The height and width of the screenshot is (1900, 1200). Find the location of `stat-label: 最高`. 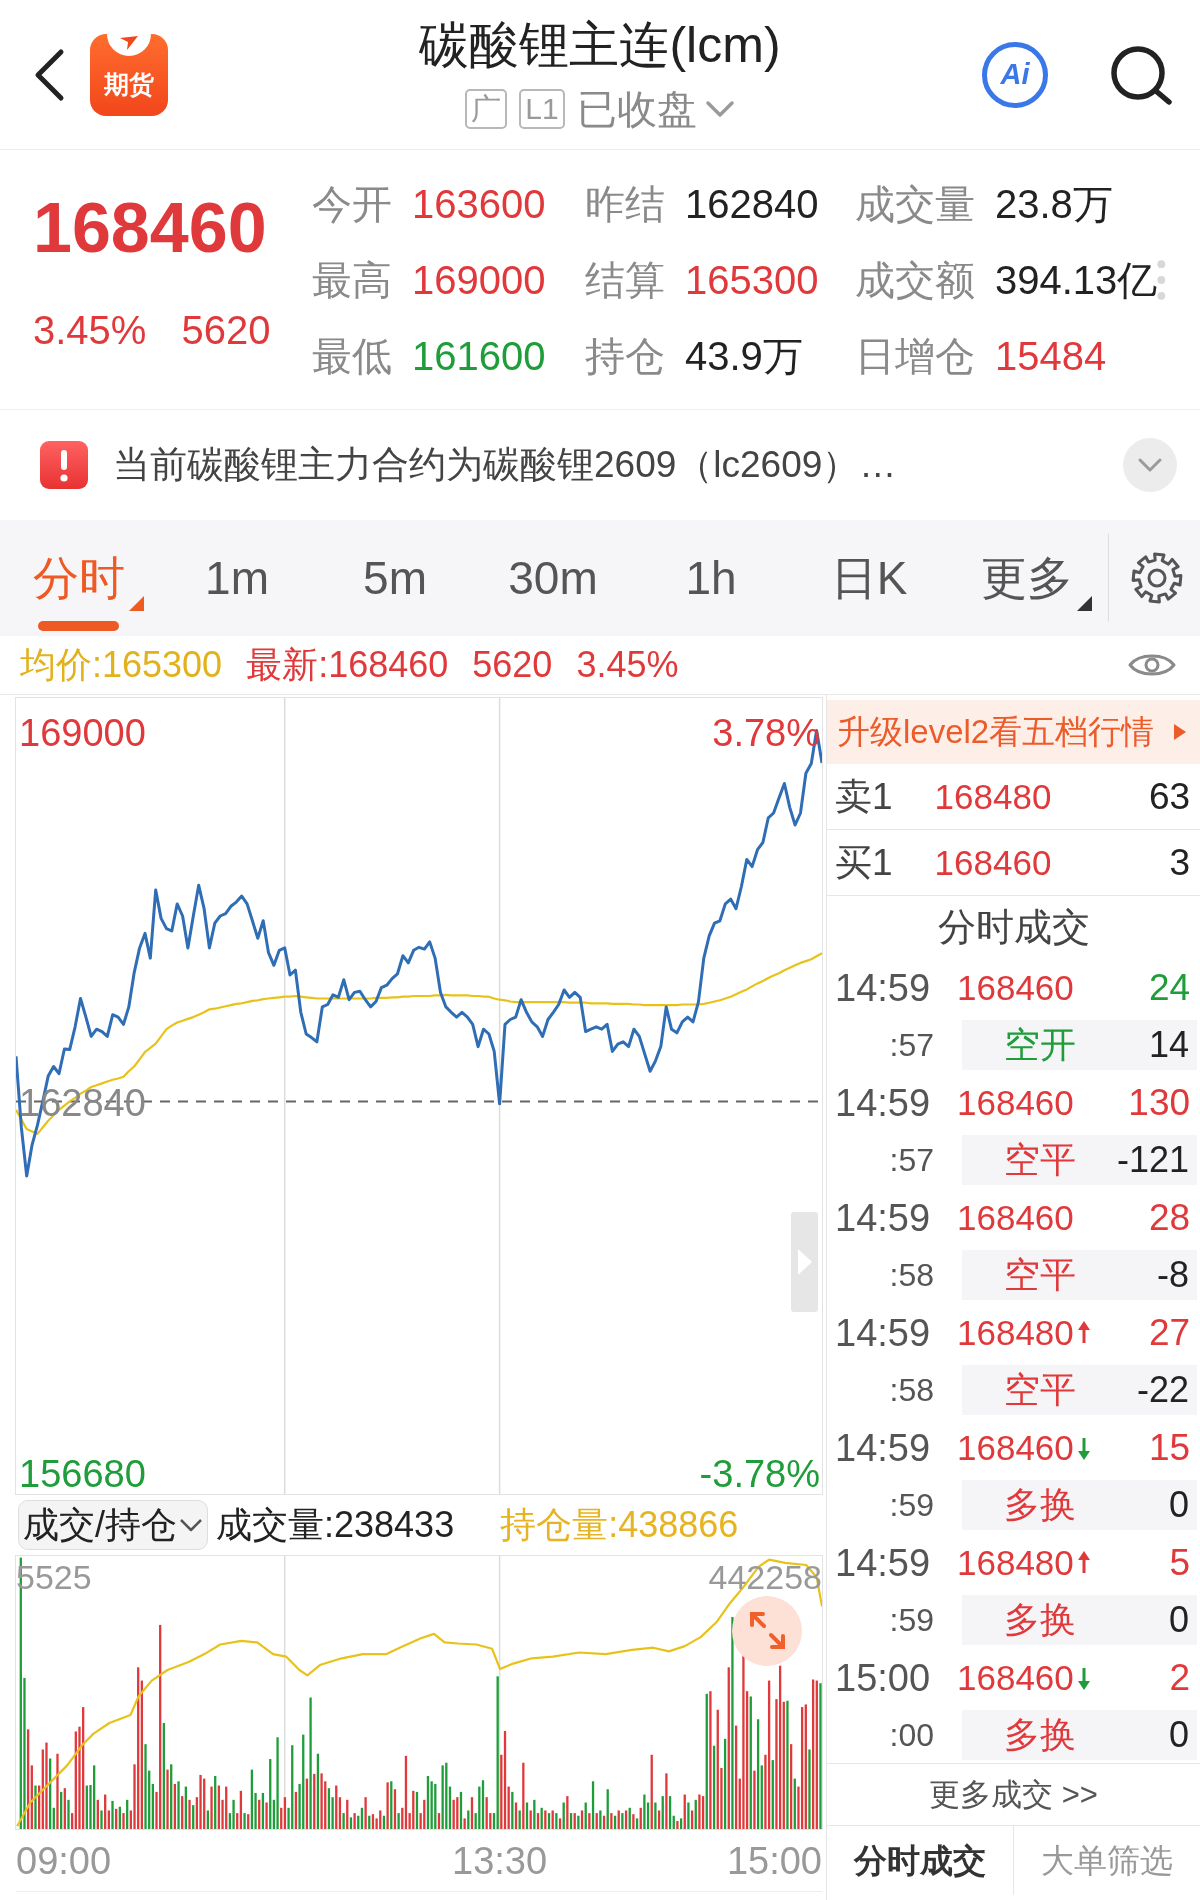

stat-label: 最高 is located at coordinates (352, 280).